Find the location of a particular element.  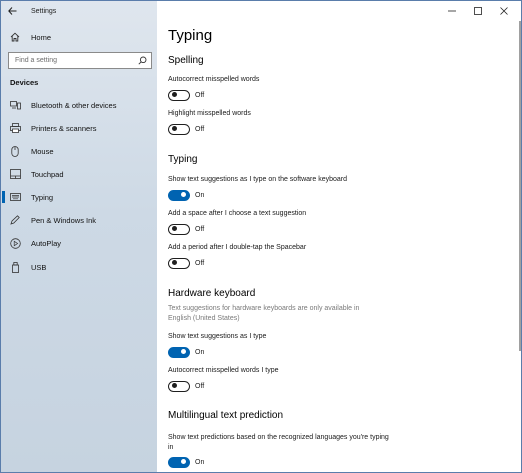

minimize-button is located at coordinates (452, 11).